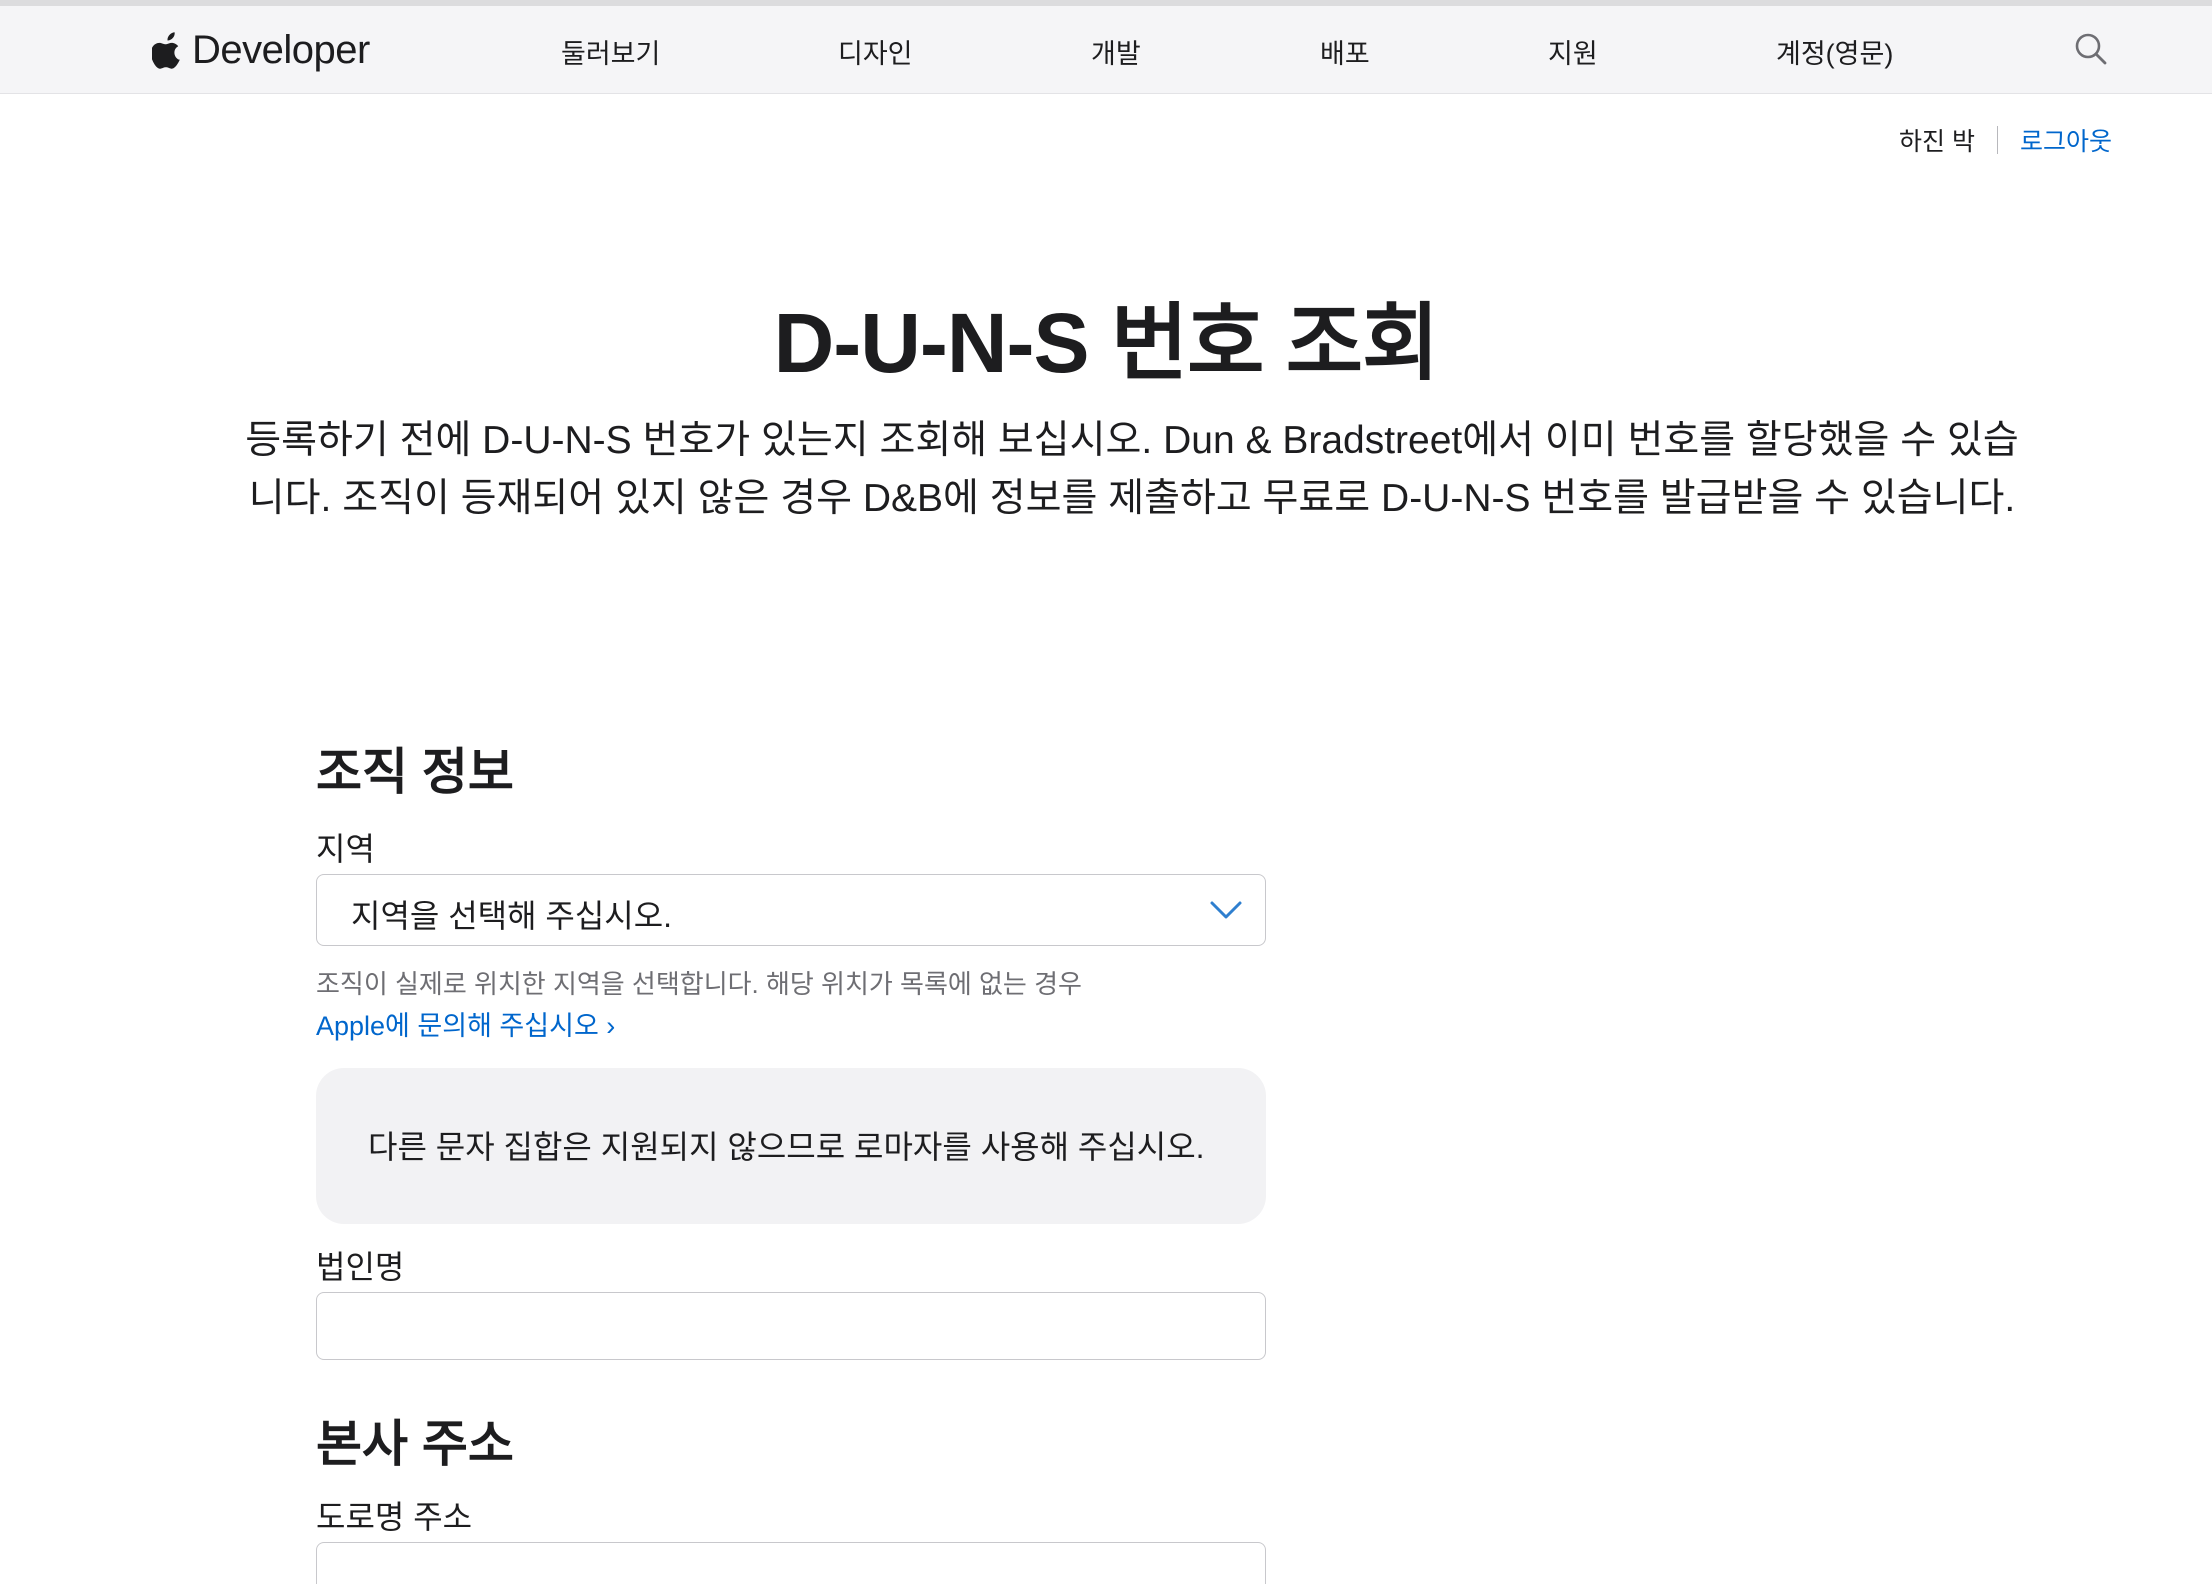  What do you see at coordinates (1573, 51) in the screenshot?
I see `nav-item-support: 지원` at bounding box center [1573, 51].